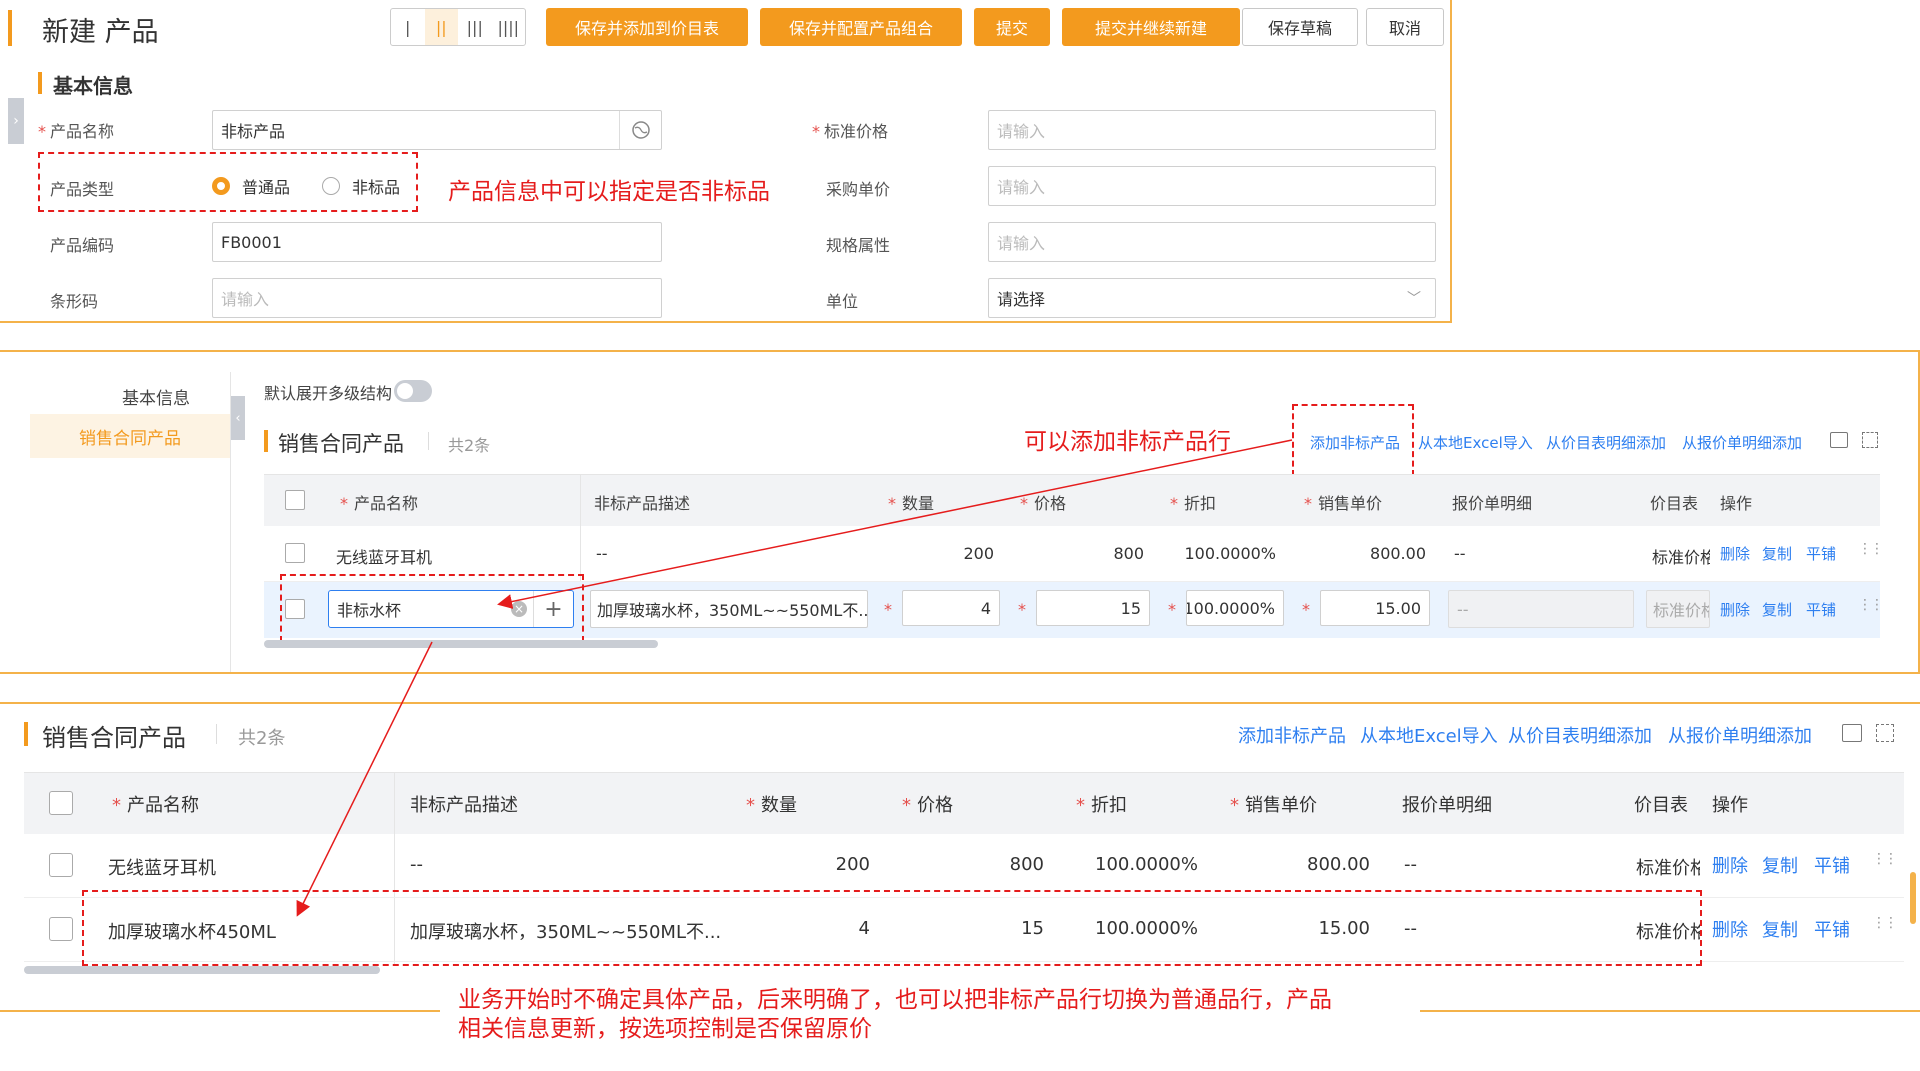 The width and height of the screenshot is (1920, 1071). I want to click on vertical-scrollbar, so click(1913, 898).